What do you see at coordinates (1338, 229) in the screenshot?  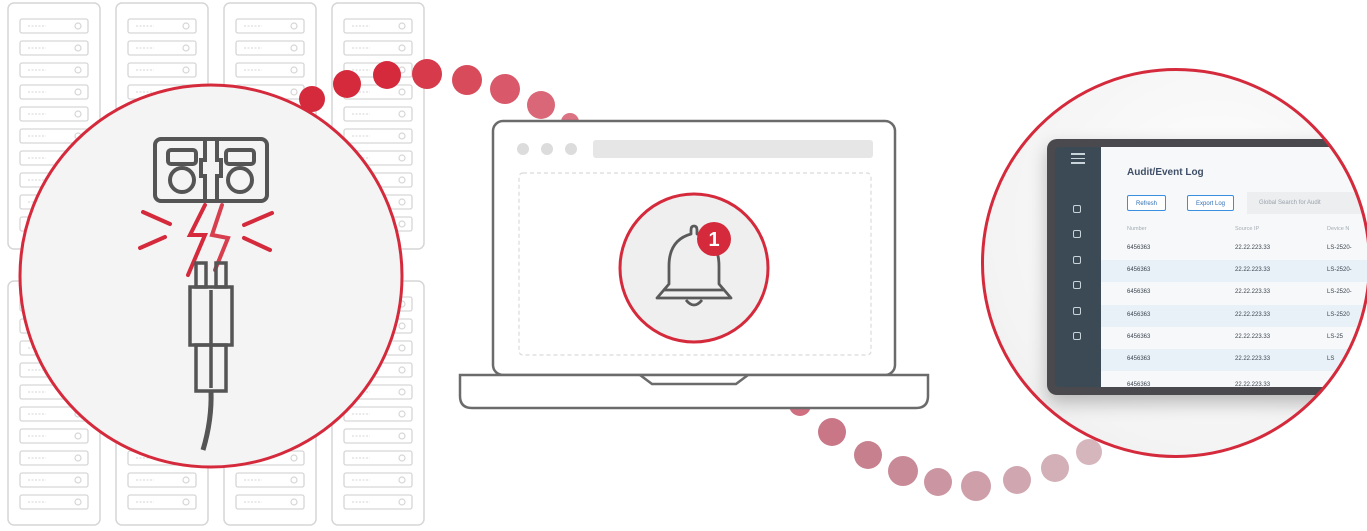 I see `column-header-device-name: Device N` at bounding box center [1338, 229].